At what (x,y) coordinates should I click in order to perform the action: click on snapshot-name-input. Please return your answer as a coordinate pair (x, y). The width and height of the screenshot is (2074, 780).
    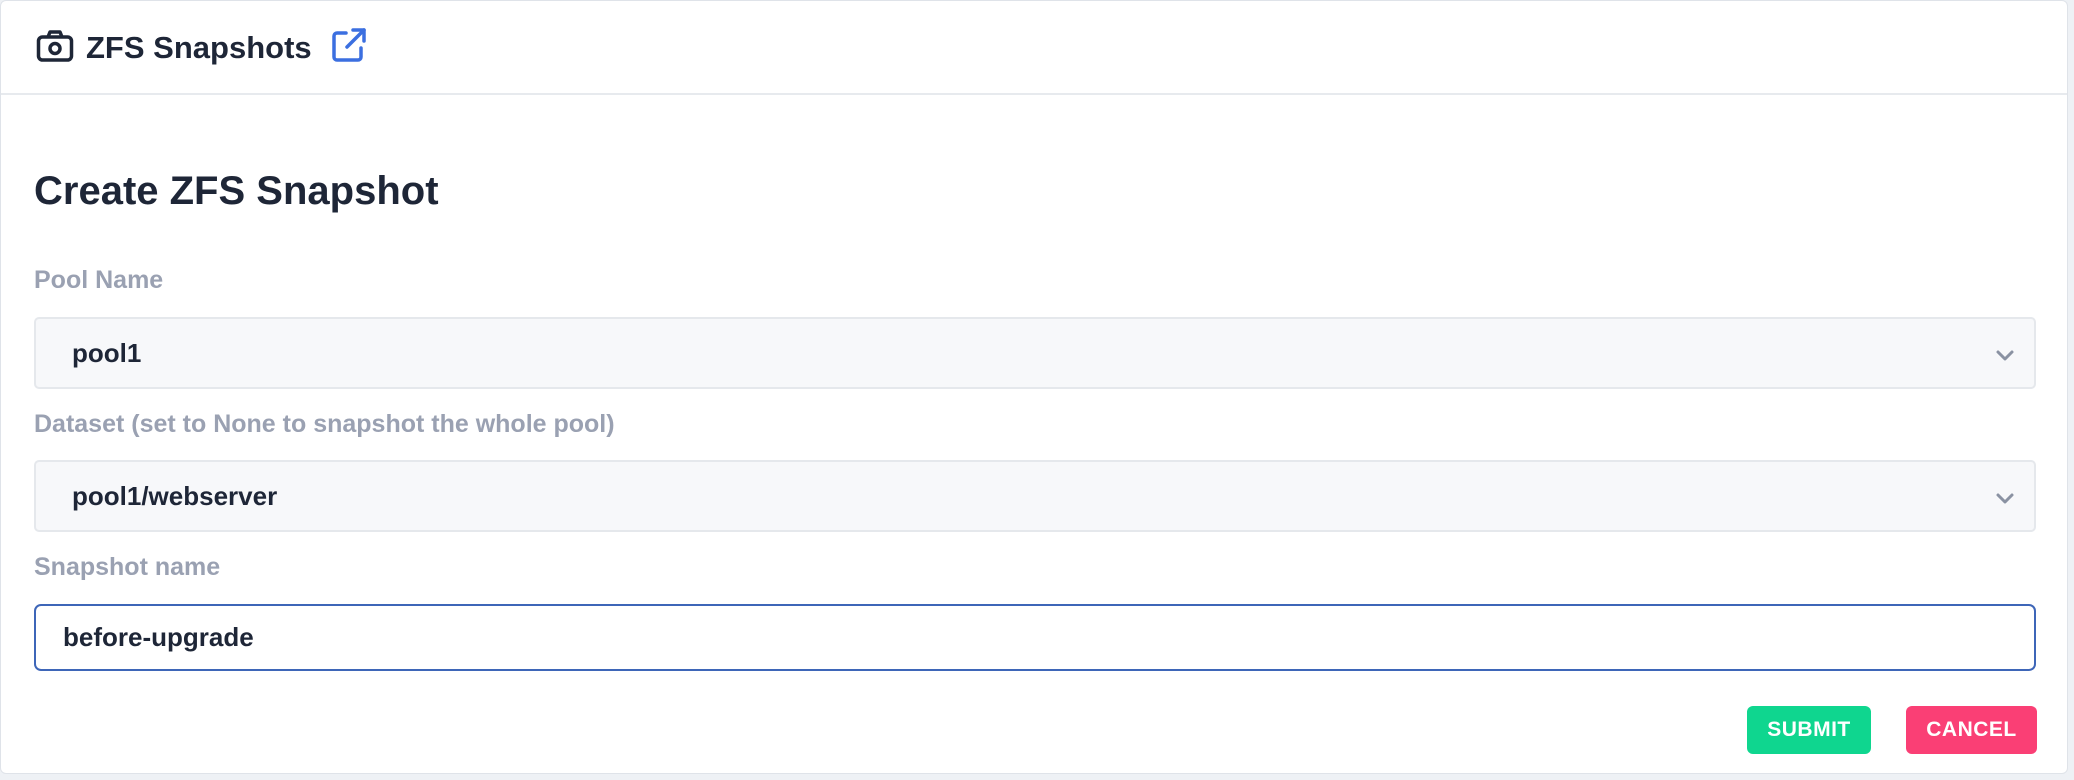
    Looking at the image, I should click on (1035, 637).